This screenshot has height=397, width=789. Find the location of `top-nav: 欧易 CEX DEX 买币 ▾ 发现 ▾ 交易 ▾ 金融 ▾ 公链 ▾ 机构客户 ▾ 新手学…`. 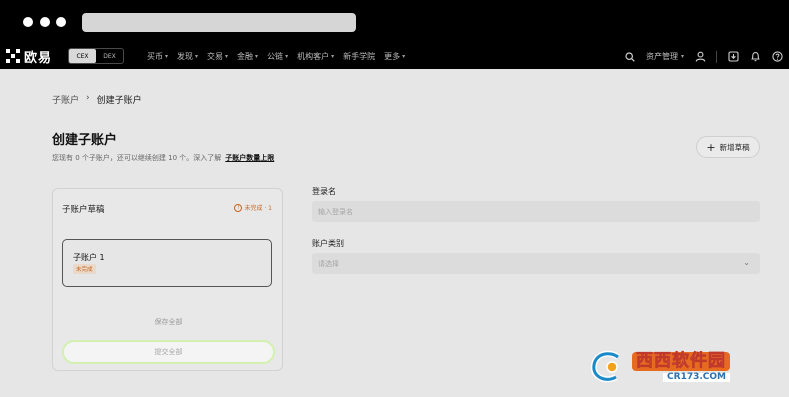

top-nav: 欧易 CEX DEX 买币 ▾ 发现 ▾ 交易 ▾ 金融 ▾ 公链 ▾ 机构客户 ▾ 新手学… is located at coordinates (394, 56).